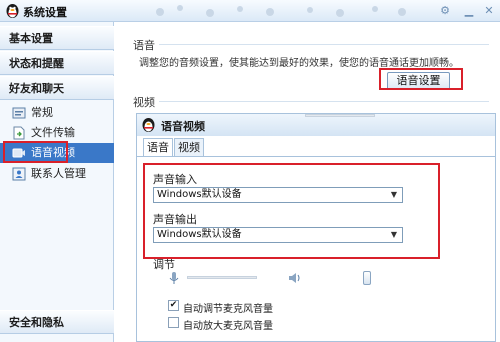 The image size is (500, 342). I want to click on sidebar-item-contacts: 联系人管理, so click(57, 174).